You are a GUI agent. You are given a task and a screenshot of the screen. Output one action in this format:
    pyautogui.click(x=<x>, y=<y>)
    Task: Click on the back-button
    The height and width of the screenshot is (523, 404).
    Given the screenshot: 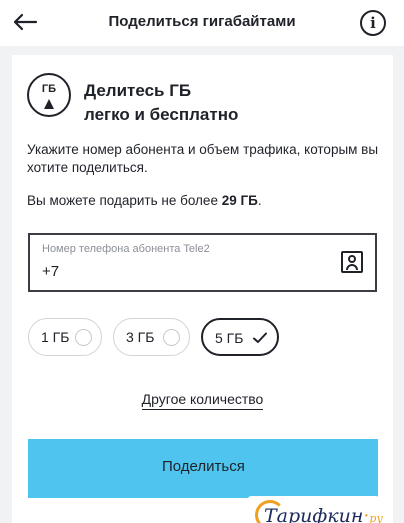 What is the action you would take?
    pyautogui.click(x=25, y=22)
    